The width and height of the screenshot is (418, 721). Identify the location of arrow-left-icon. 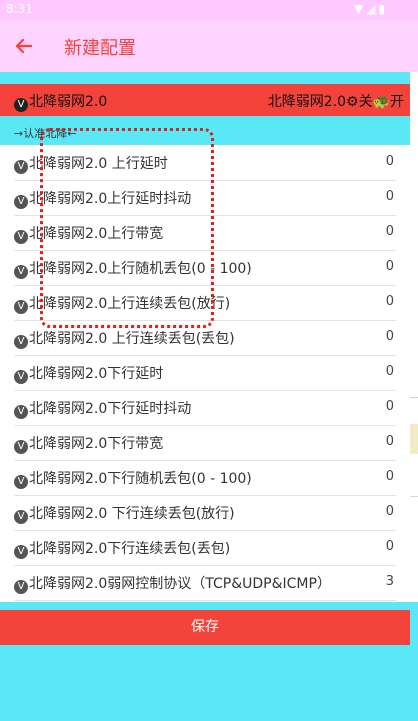
(24, 46).